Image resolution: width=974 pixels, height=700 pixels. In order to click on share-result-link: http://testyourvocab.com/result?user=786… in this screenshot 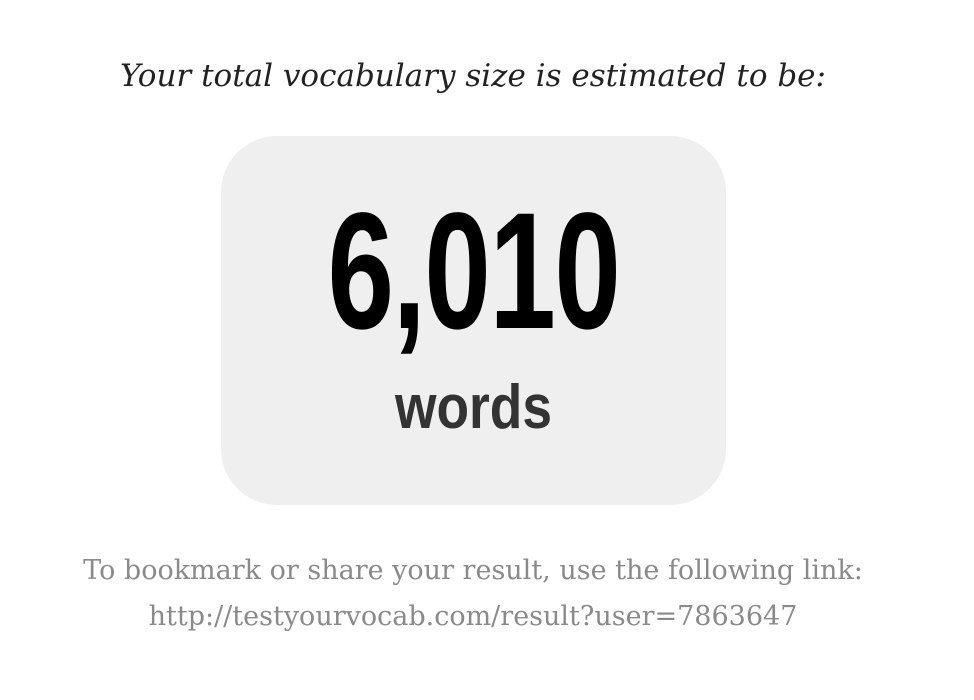, I will do `click(473, 617)`.